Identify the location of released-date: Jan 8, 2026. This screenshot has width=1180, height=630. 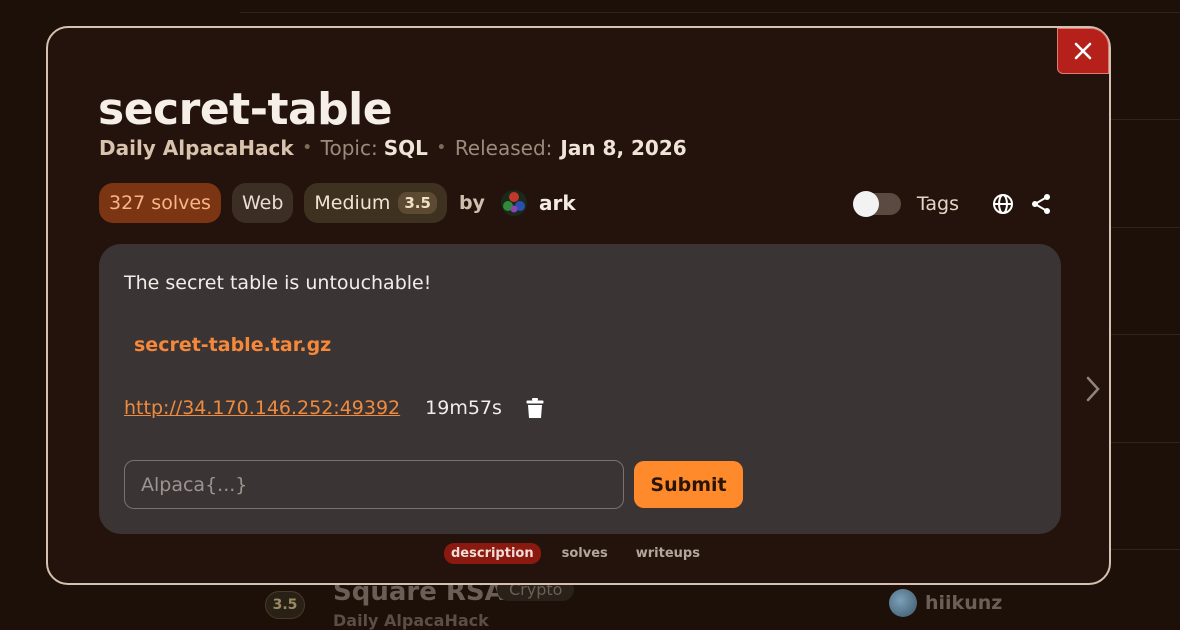
(623, 148).